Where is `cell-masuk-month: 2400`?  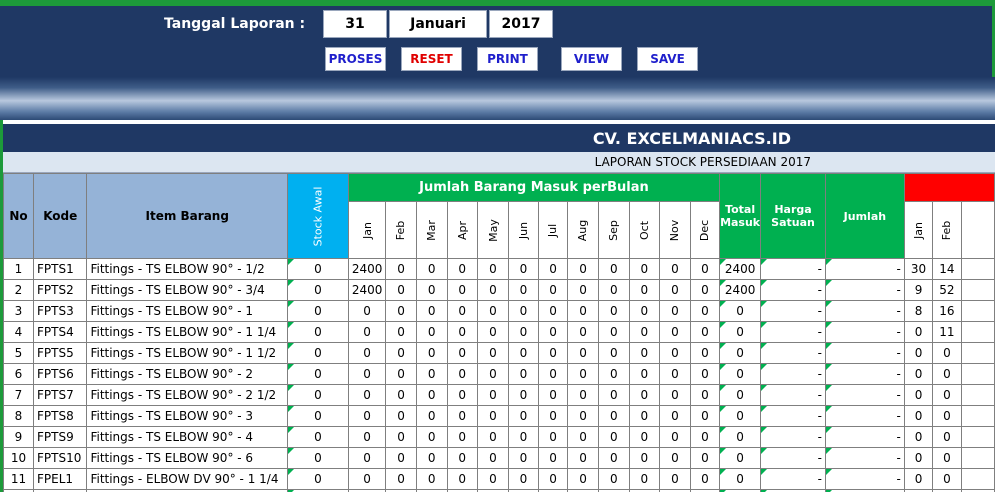 cell-masuk-month: 2400 is located at coordinates (367, 290).